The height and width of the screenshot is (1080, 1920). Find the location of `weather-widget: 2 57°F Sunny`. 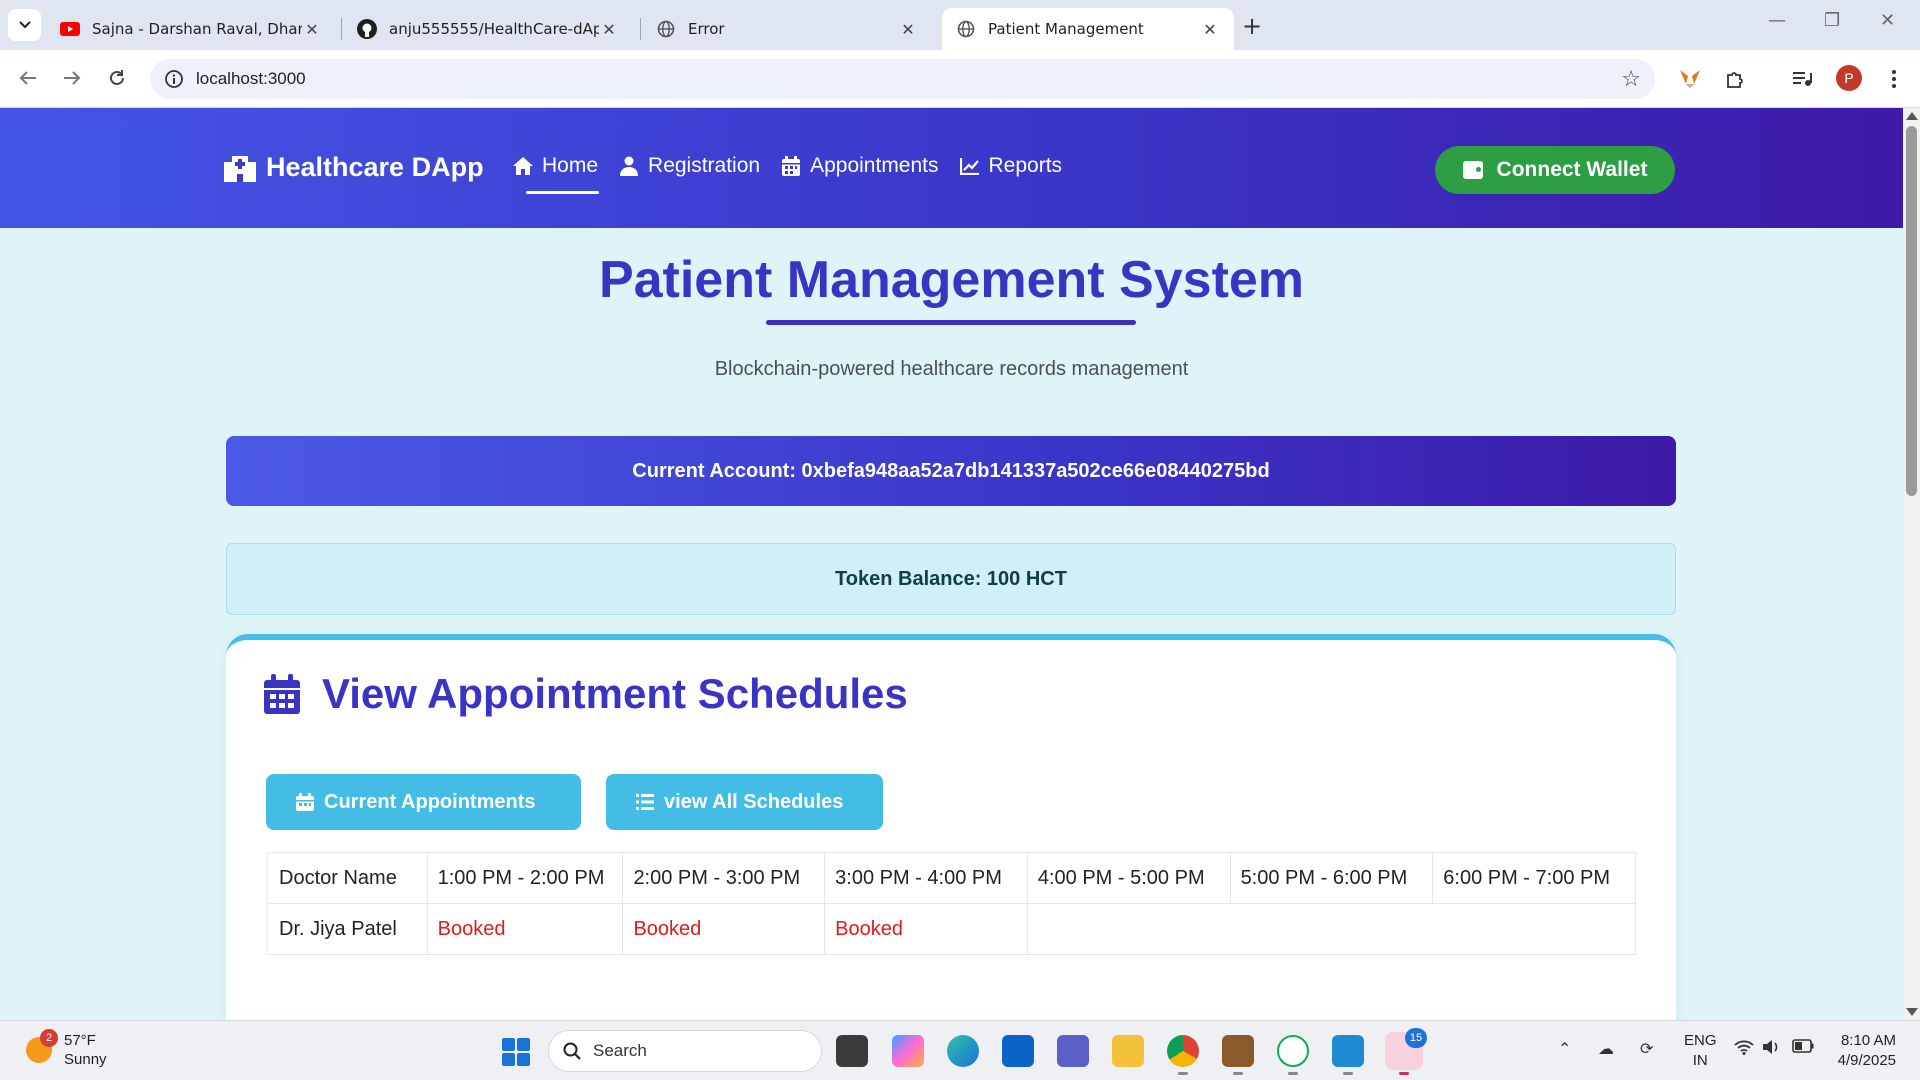

weather-widget: 2 57°F Sunny is located at coordinates (66, 1049).